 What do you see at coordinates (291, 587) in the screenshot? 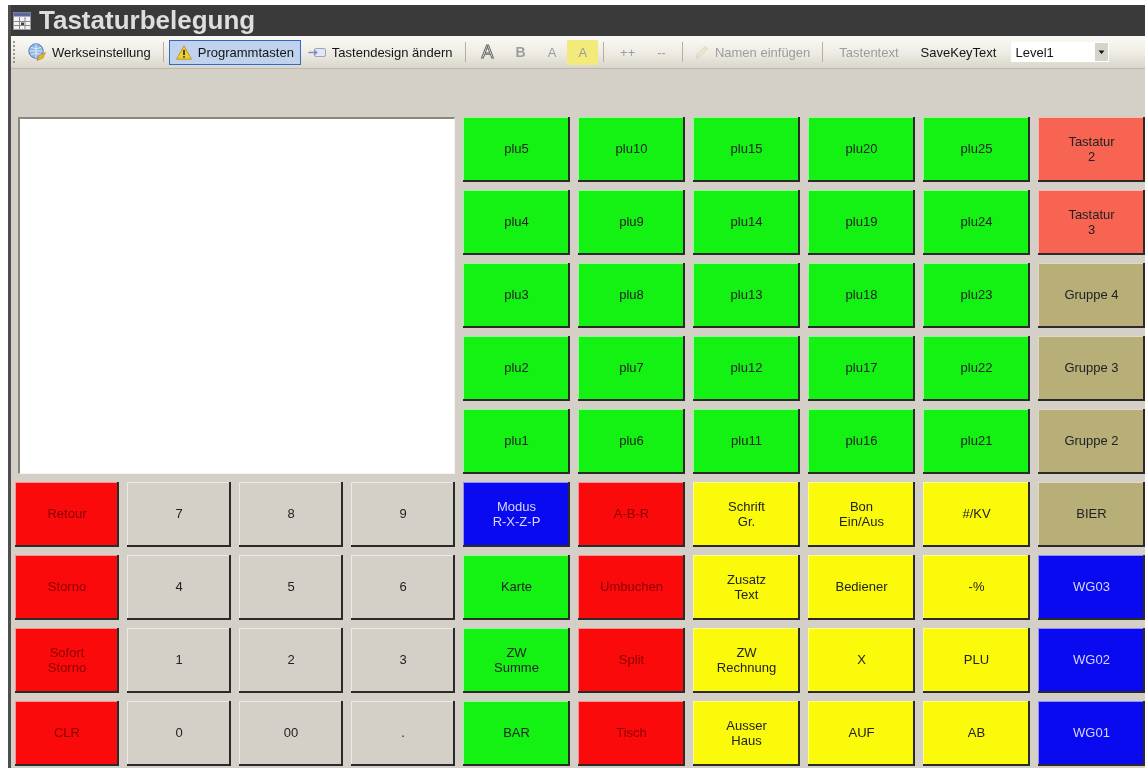
I see `key-button: 5` at bounding box center [291, 587].